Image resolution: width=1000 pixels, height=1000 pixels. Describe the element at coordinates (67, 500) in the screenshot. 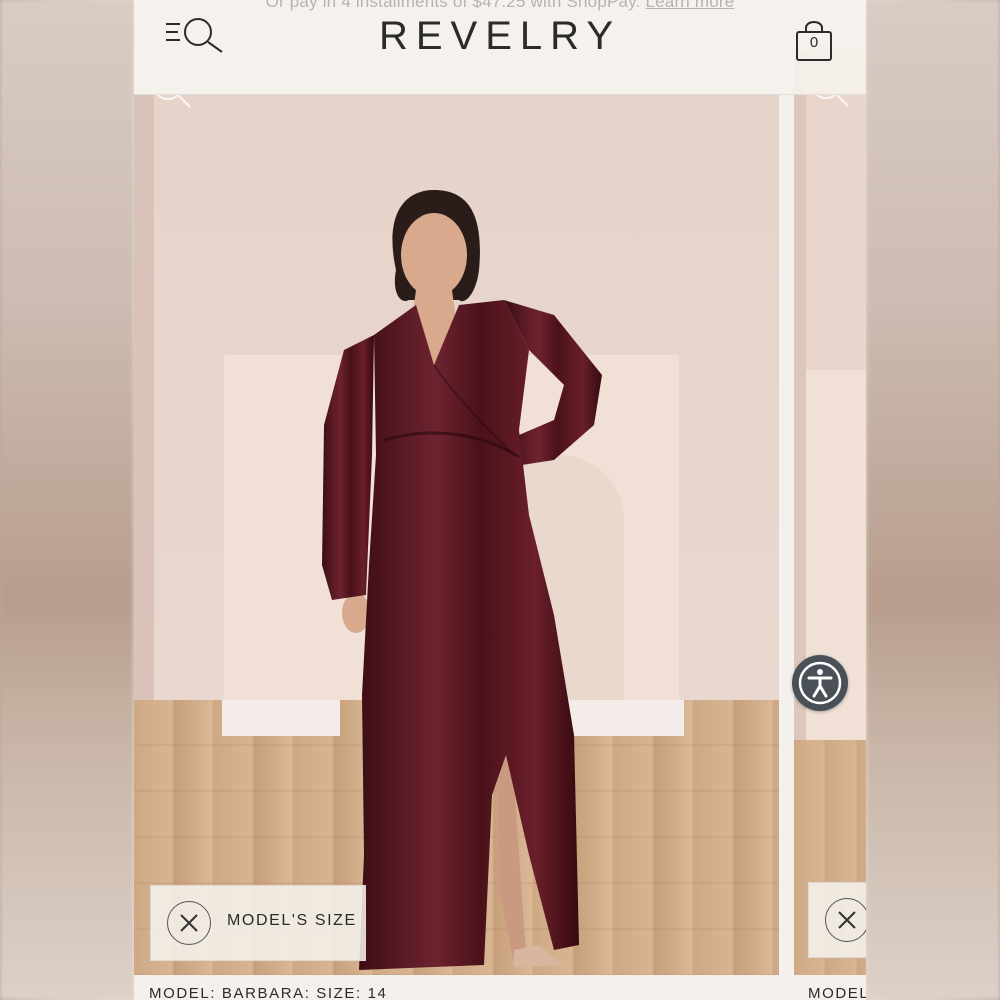

I see `background-blur-left` at that location.